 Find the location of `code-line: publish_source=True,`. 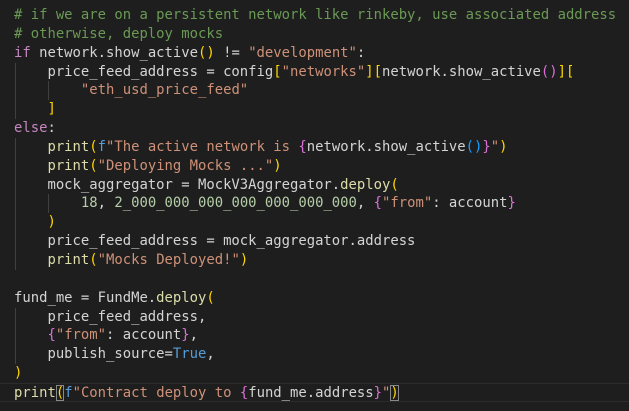

code-line: publish_source=True, is located at coordinates (314, 355).